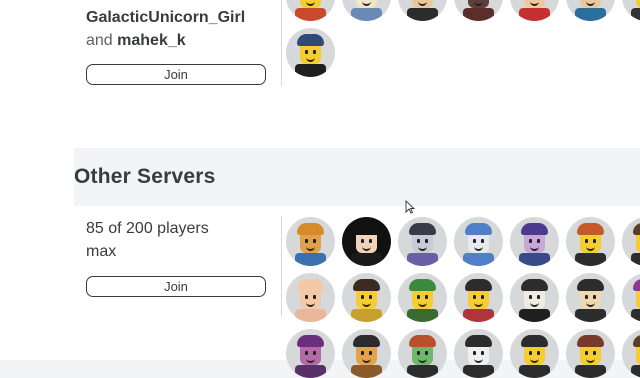  What do you see at coordinates (37, 180) in the screenshot?
I see `page-gutter` at bounding box center [37, 180].